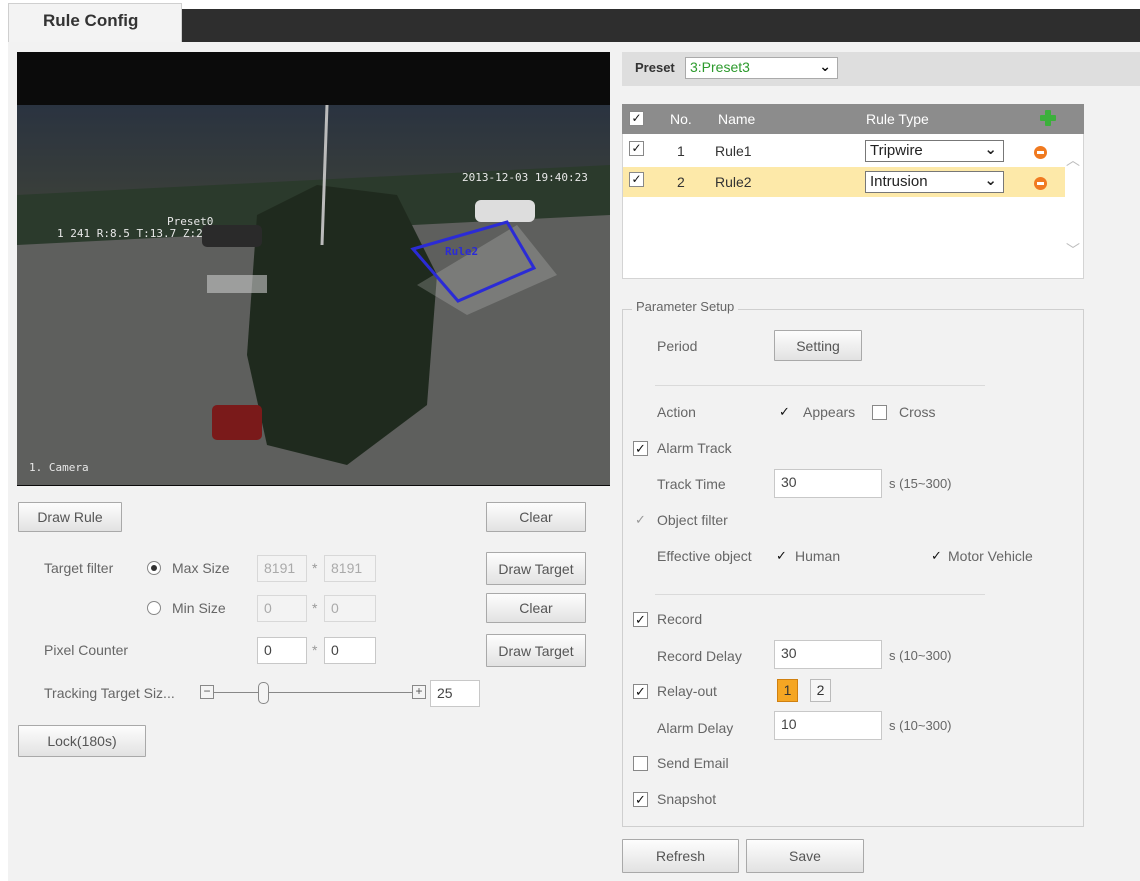 This screenshot has height=881, width=1140. I want to click on video-camera-name: 1. Camera, so click(59, 467).